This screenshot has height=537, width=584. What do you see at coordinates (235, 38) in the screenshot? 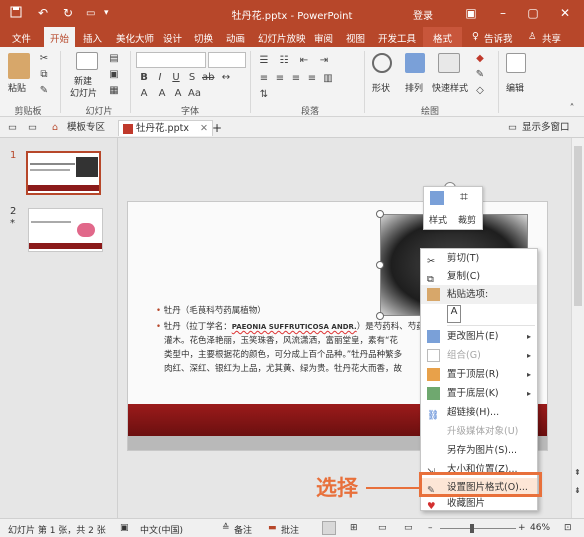
I see `tab-animations: 动画` at bounding box center [235, 38].